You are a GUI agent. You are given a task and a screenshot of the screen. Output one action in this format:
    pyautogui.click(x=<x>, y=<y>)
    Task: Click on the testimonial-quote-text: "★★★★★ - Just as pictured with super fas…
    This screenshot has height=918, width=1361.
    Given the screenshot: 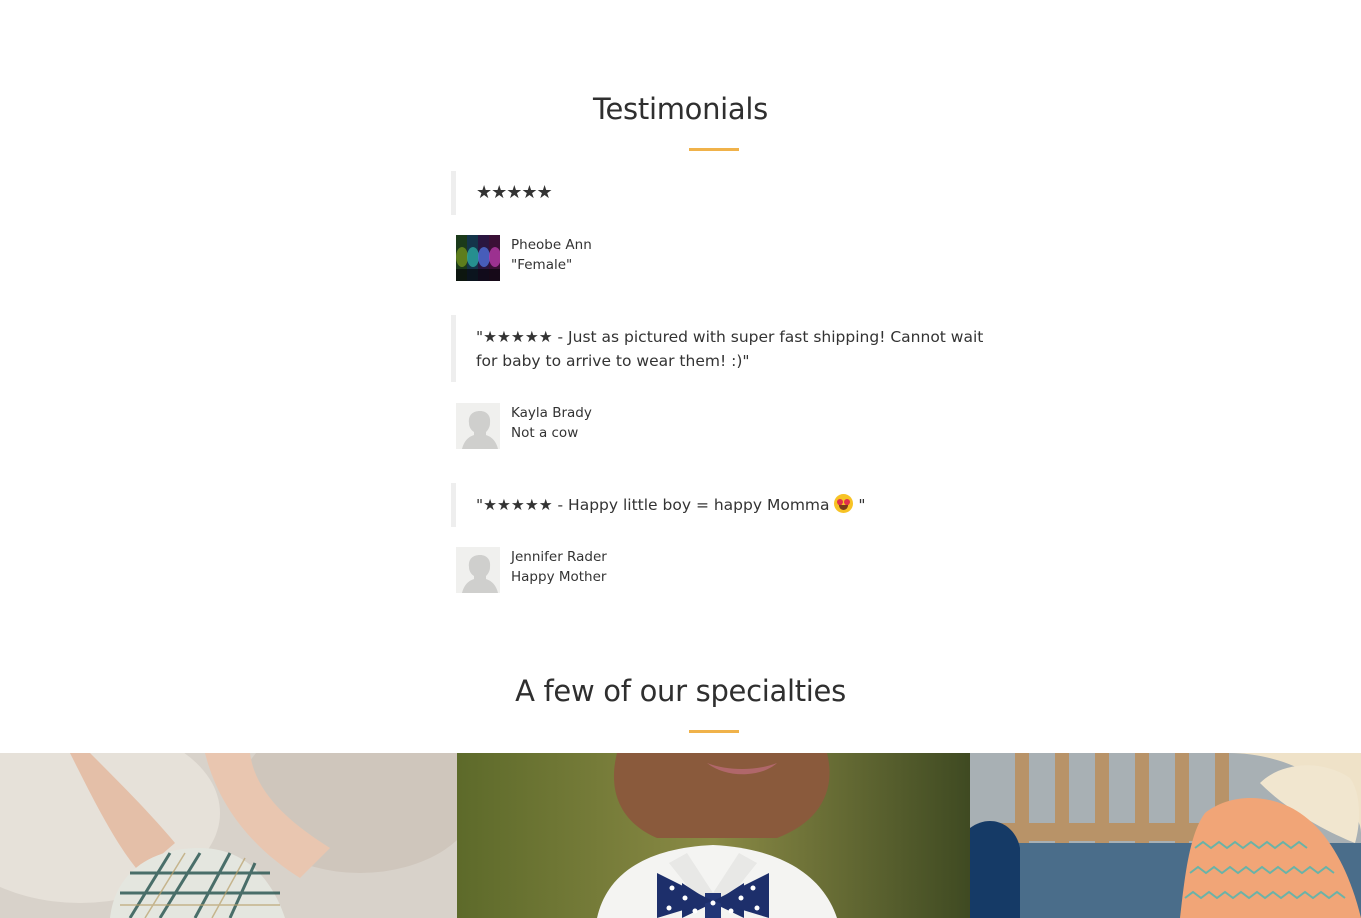 What is the action you would take?
    pyautogui.click(x=730, y=349)
    